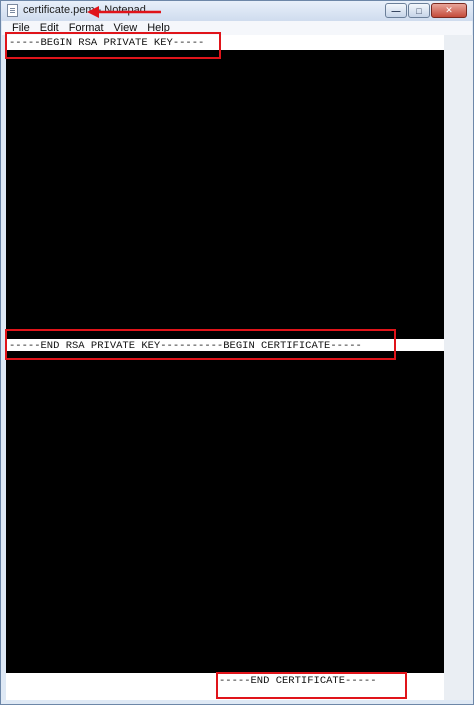 The image size is (474, 705). Describe the element at coordinates (458, 367) in the screenshot. I see `vertical-scrollbar` at that location.